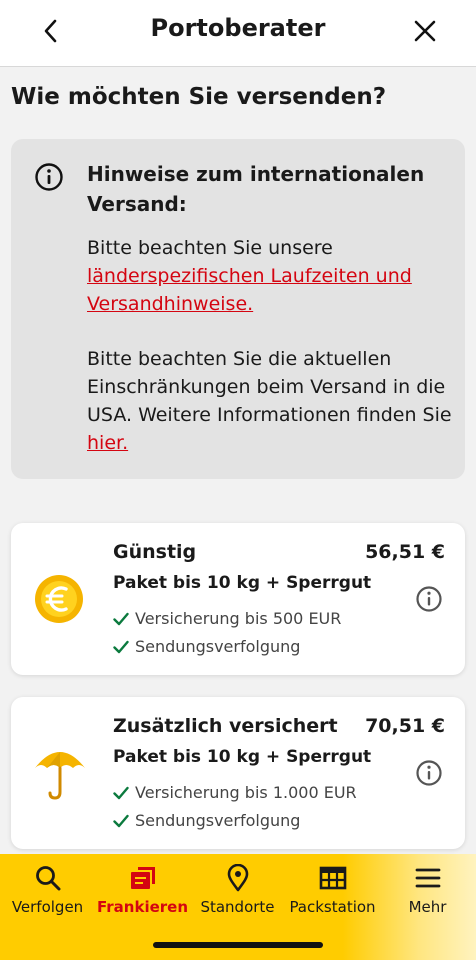 Image resolution: width=476 pixels, height=960 pixels. I want to click on tab-packstation: Packstation, so click(332, 890).